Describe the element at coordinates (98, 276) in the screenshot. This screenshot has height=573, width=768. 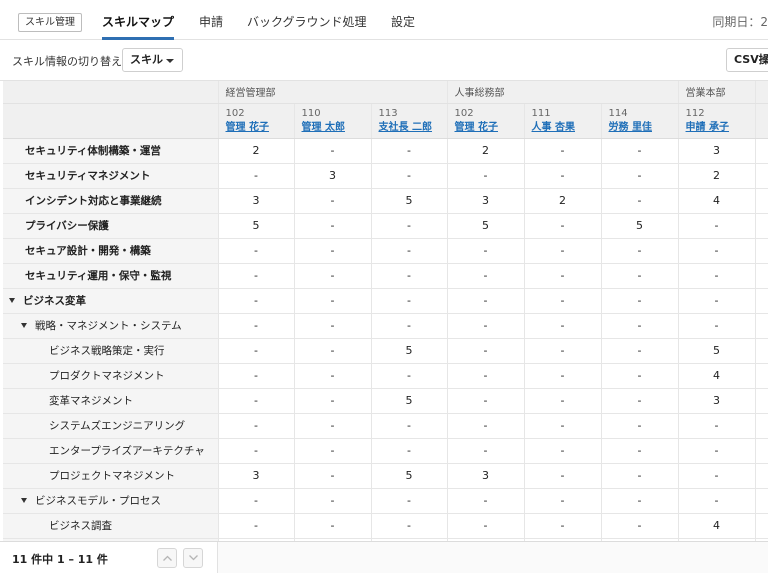
I see `skill-label-text: セキュリティ運用・保守・監視` at that location.